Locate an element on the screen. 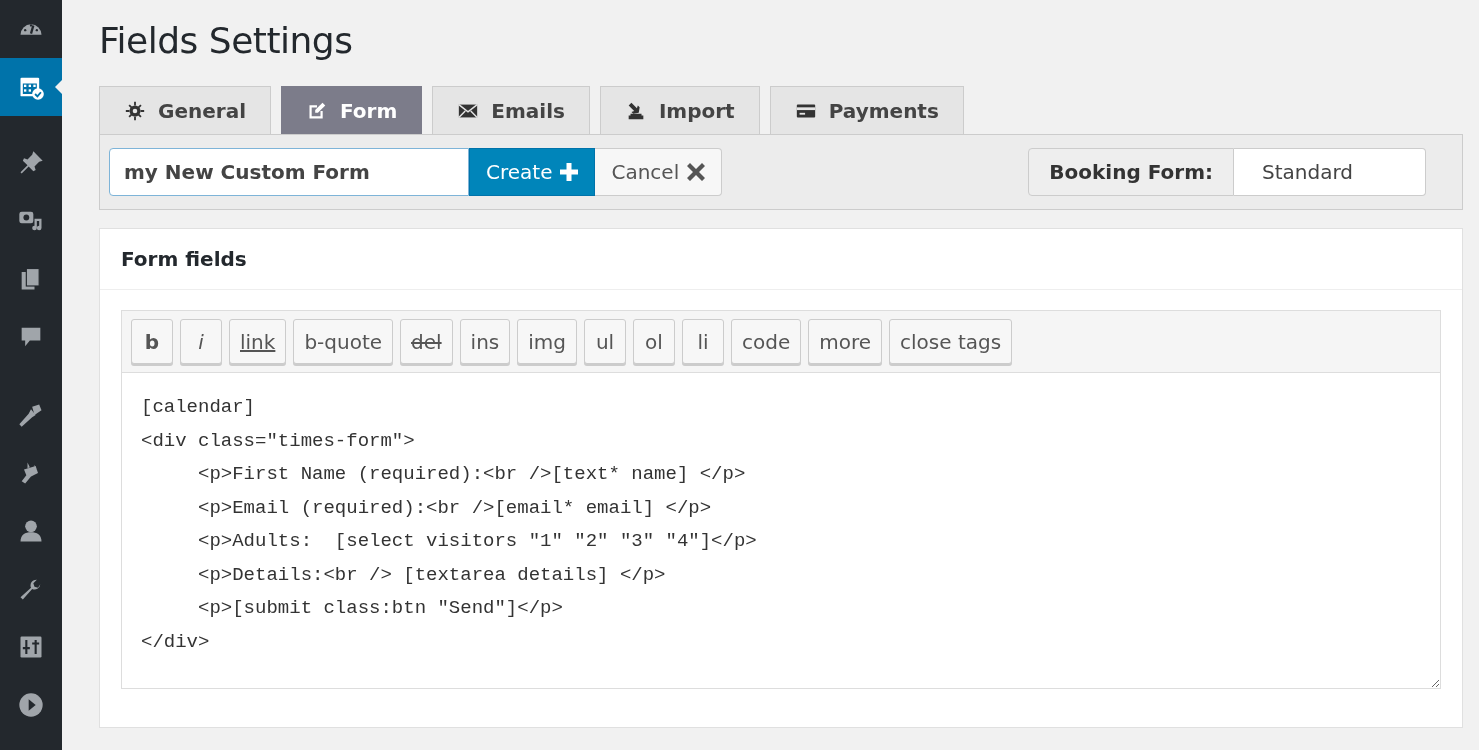  quicktag-button: ol is located at coordinates (654, 341).